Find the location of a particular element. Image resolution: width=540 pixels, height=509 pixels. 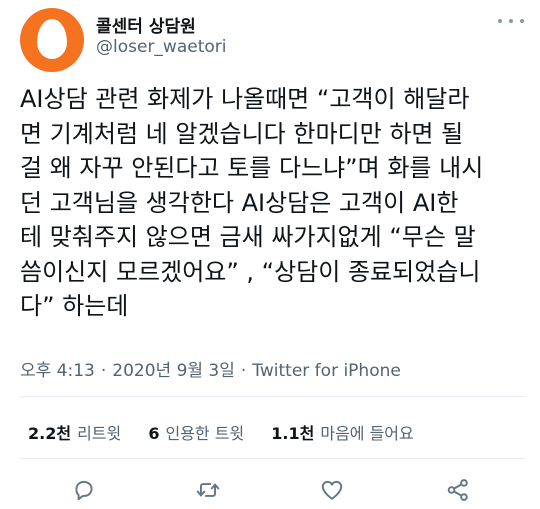

avatar is located at coordinates (52, 40).